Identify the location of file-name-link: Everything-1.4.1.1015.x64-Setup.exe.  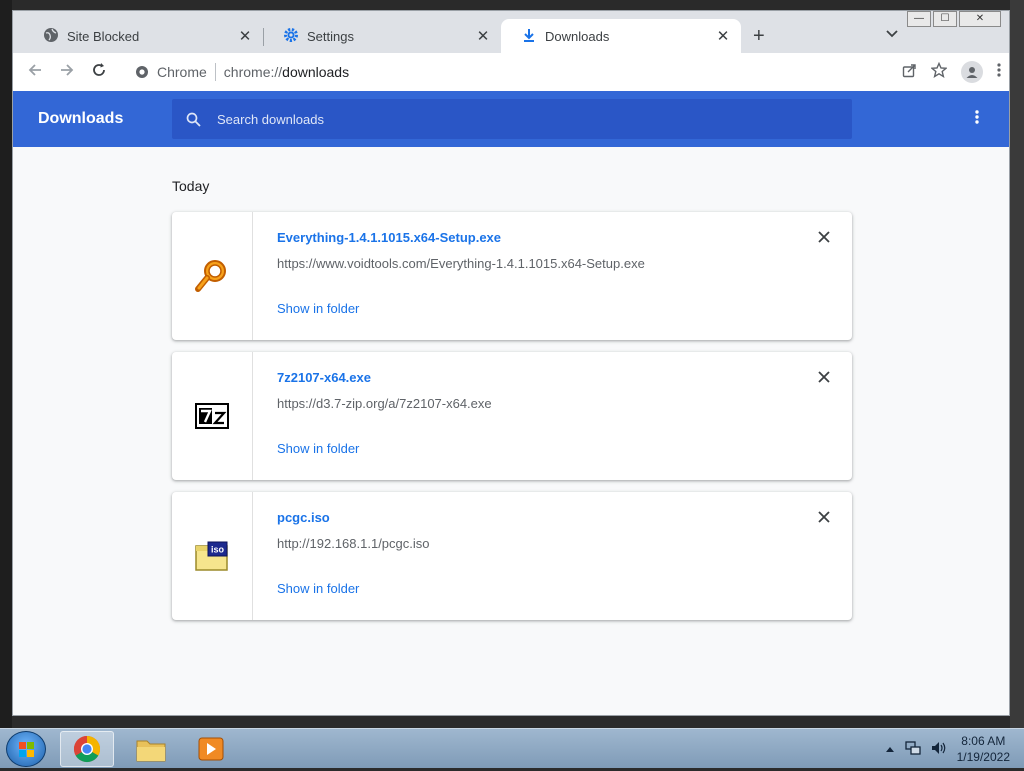
(389, 237).